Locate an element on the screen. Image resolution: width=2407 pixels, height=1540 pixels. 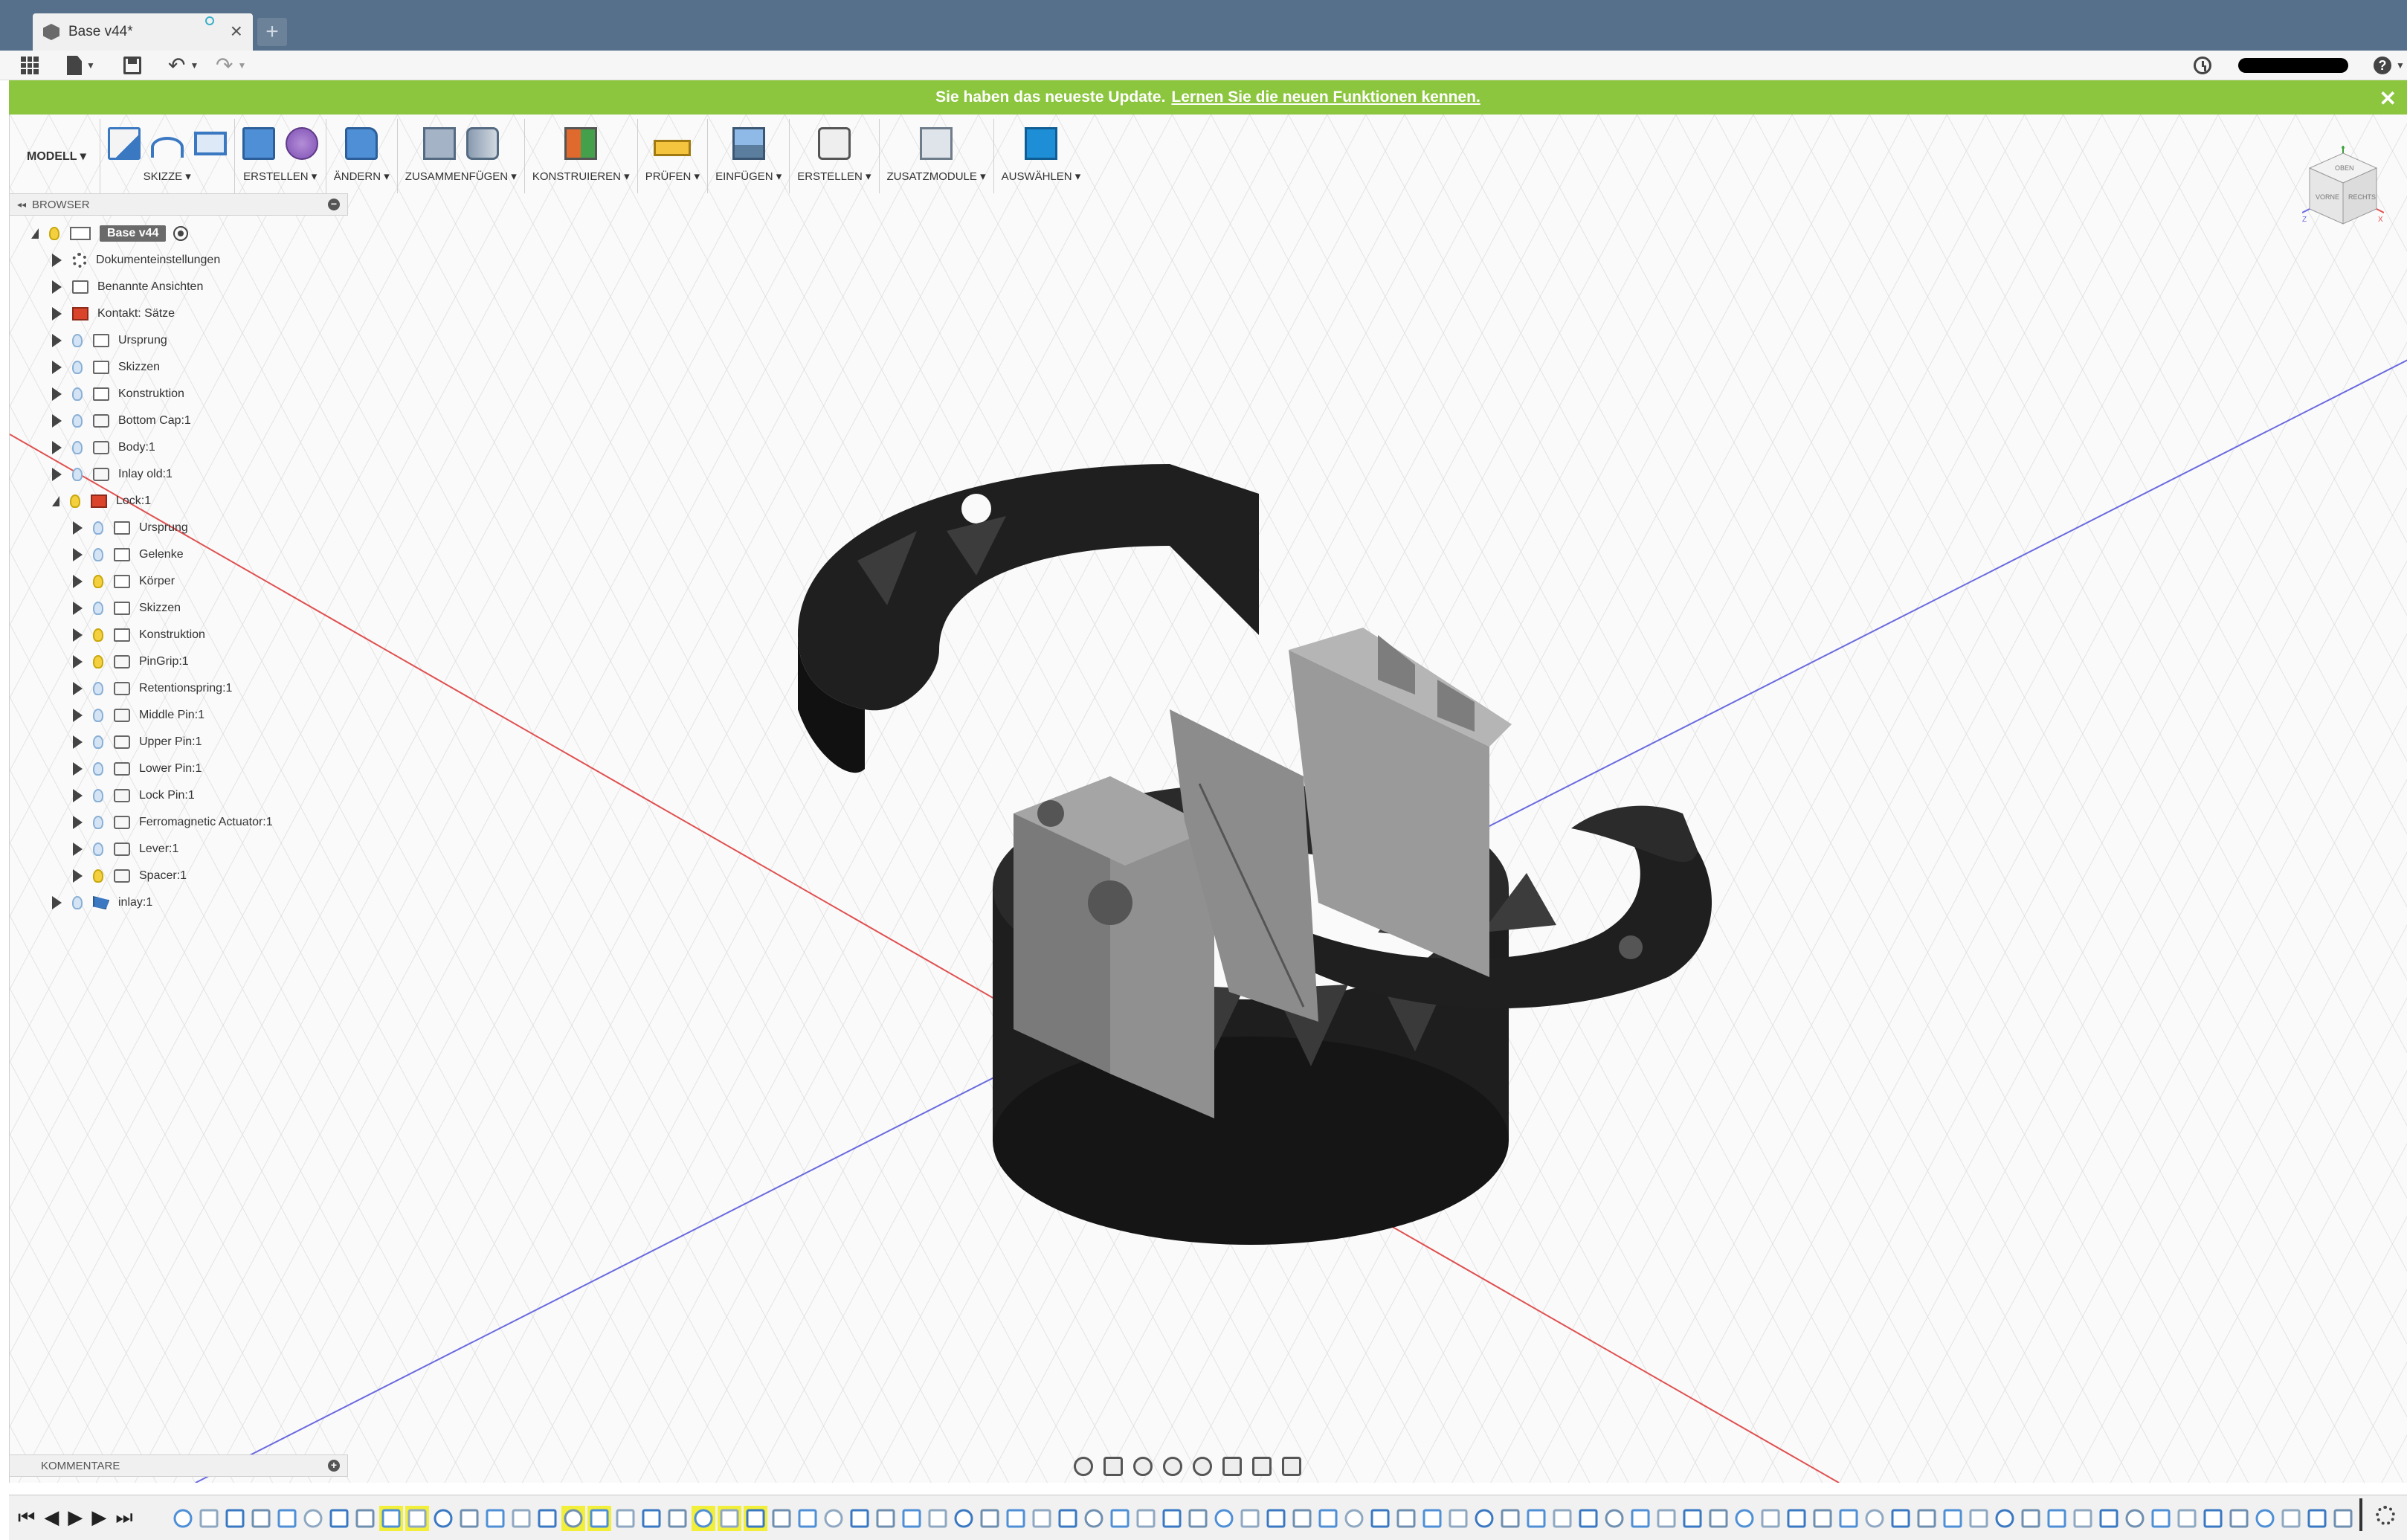
tree-item-joints: Gelenke is located at coordinates (180, 554).